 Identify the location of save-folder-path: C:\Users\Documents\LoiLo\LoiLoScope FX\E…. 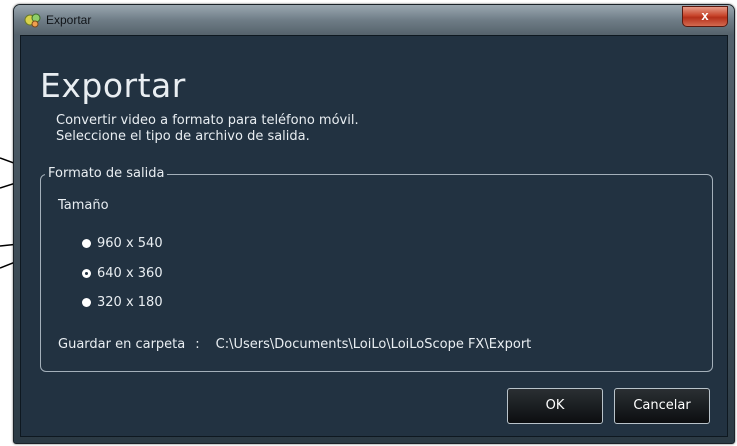
(374, 344).